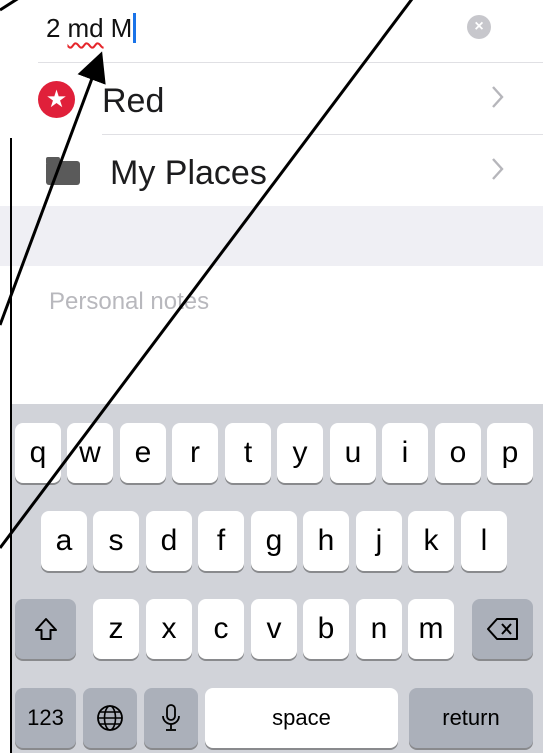 The image size is (543, 753). I want to click on shift-key, so click(45, 629).